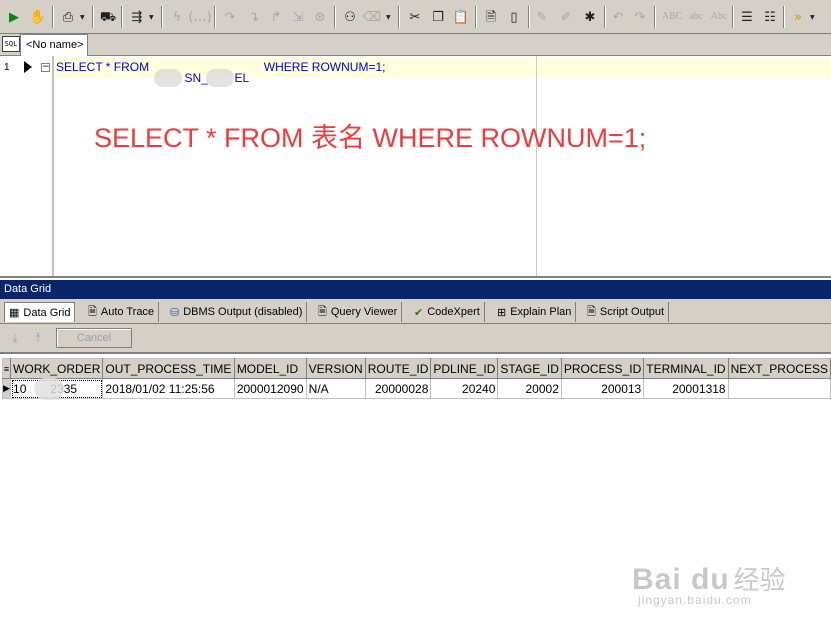  I want to click on column-header: MODEL_ID, so click(270, 368).